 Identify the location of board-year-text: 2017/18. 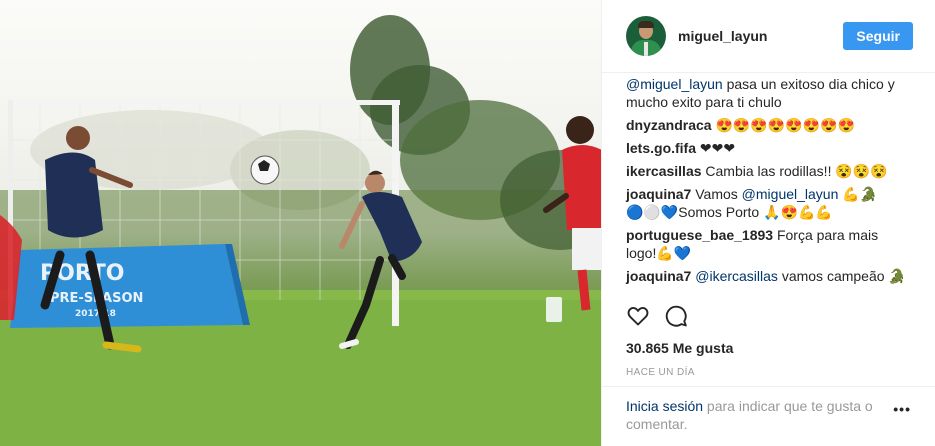
(95, 314).